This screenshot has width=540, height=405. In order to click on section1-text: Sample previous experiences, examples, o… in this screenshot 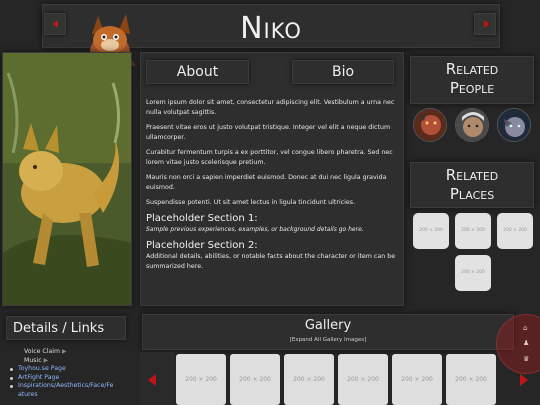, I will do `click(255, 229)`.